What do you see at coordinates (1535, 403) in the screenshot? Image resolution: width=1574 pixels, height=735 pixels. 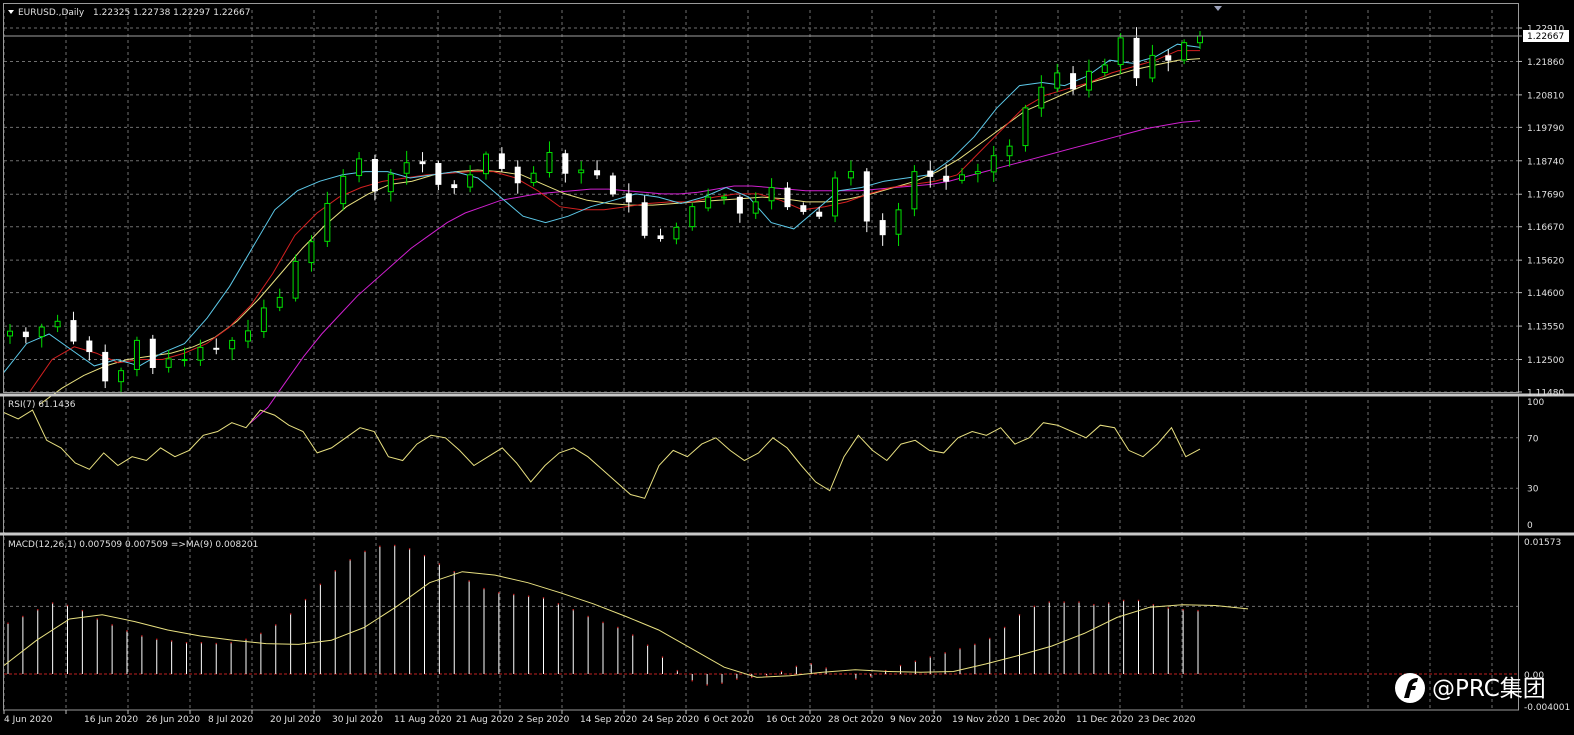 I see `rsi-tick-label: 100` at bounding box center [1535, 403].